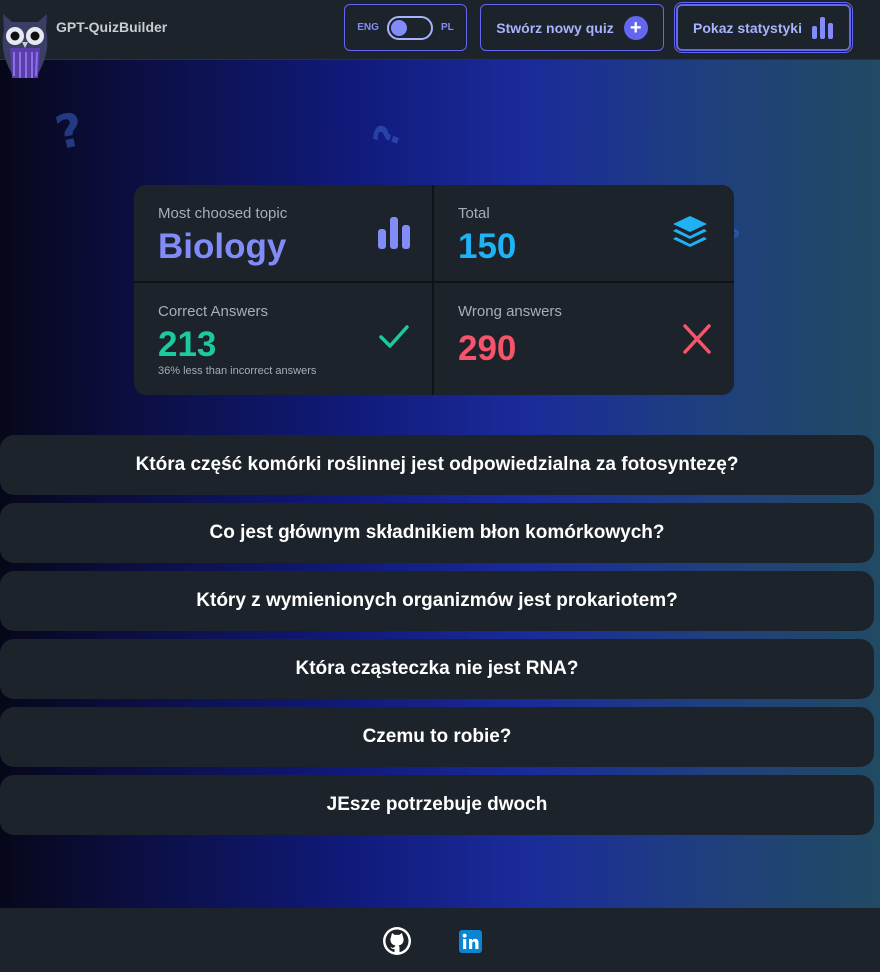 The height and width of the screenshot is (972, 880). I want to click on stat-title: Wrong answers, so click(510, 311).